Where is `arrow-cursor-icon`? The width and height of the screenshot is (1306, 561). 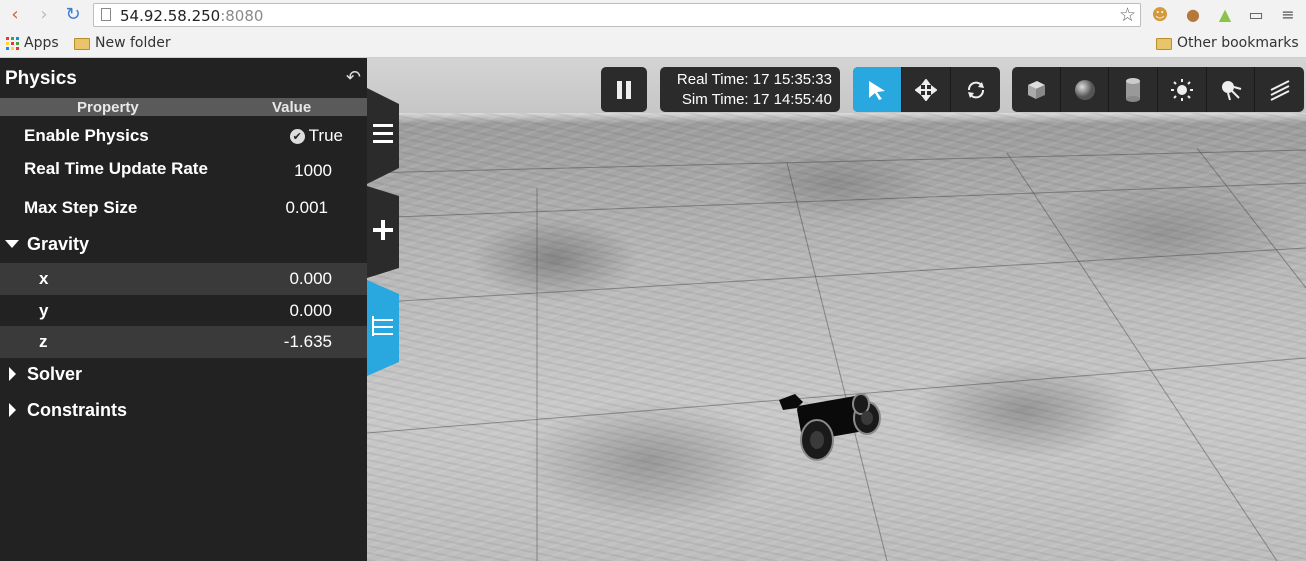 arrow-cursor-icon is located at coordinates (877, 90).